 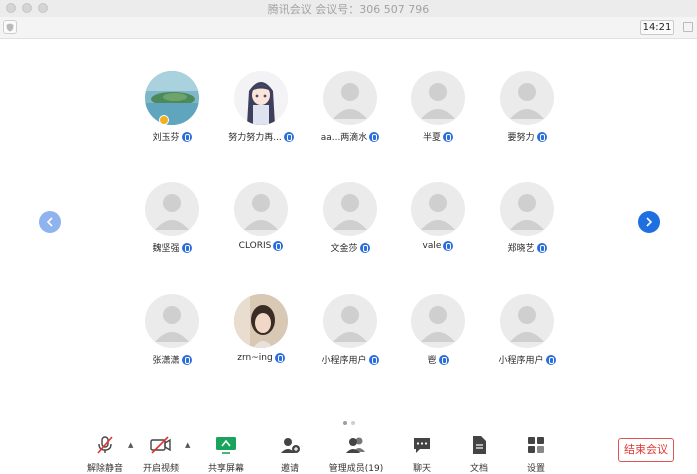 I want to click on participant-tile: CLORIS, so click(x=261, y=216).